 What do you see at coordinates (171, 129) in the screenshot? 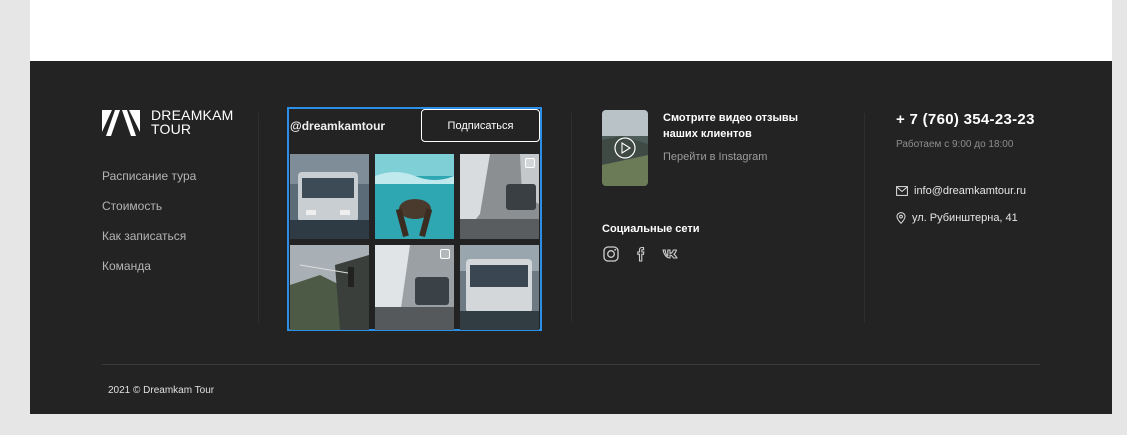
I see `logo-line-2: TOUR` at bounding box center [171, 129].